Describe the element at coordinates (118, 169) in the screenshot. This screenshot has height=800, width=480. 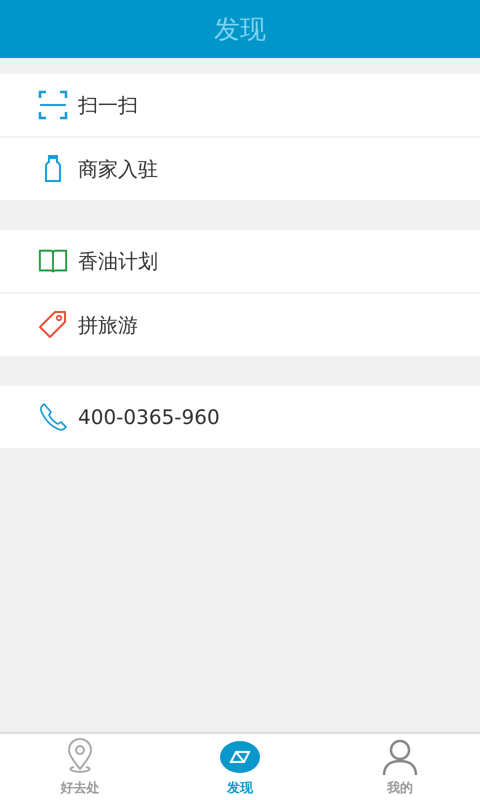
I see `menu-label: 商家入驻` at that location.